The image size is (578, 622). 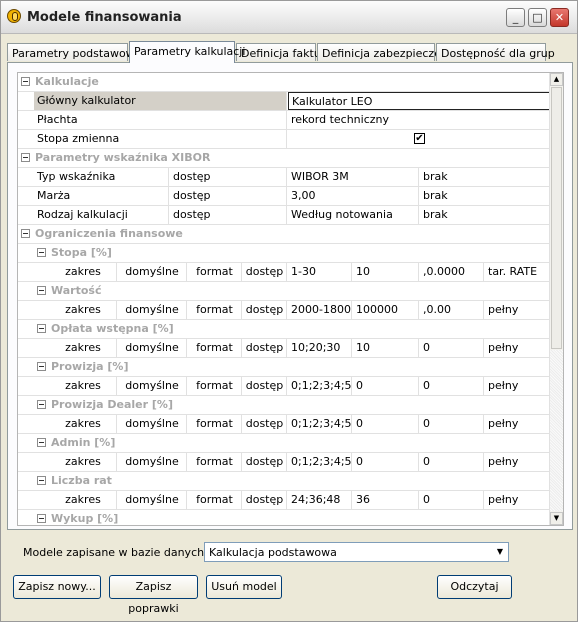 I want to click on model-select: Kalkulacja podstawowa ▼, so click(x=356, y=552).